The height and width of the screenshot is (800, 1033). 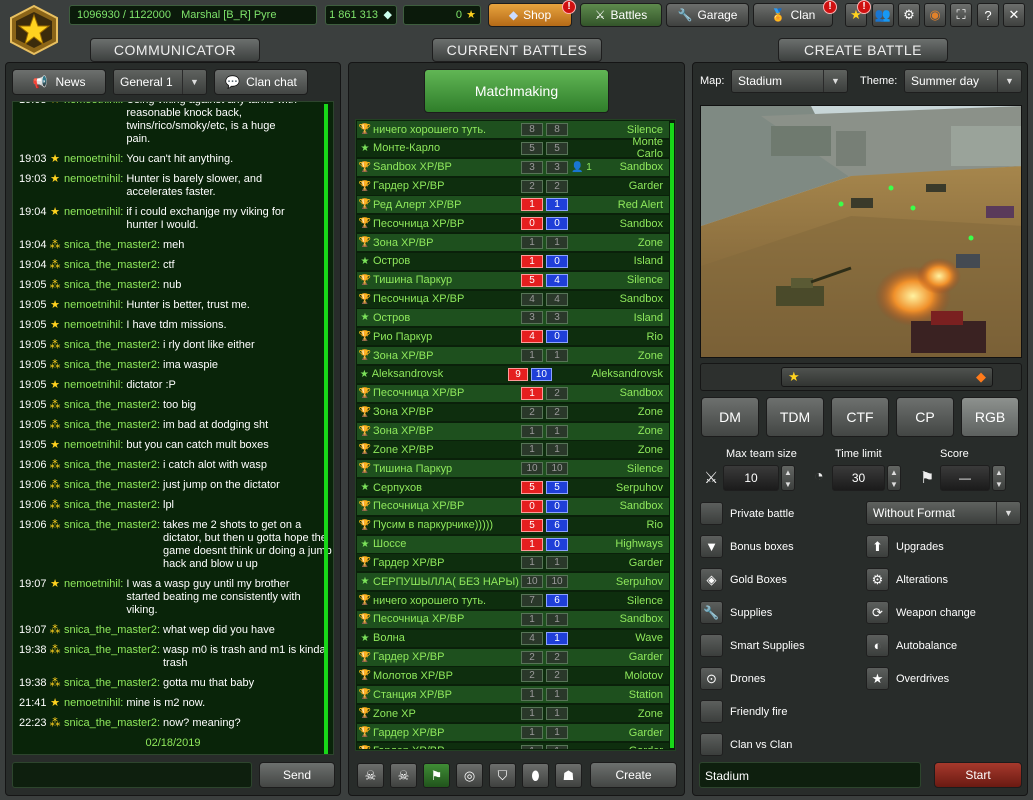 What do you see at coordinates (780, 678) in the screenshot?
I see `option-drones: ⊙ Drones` at bounding box center [780, 678].